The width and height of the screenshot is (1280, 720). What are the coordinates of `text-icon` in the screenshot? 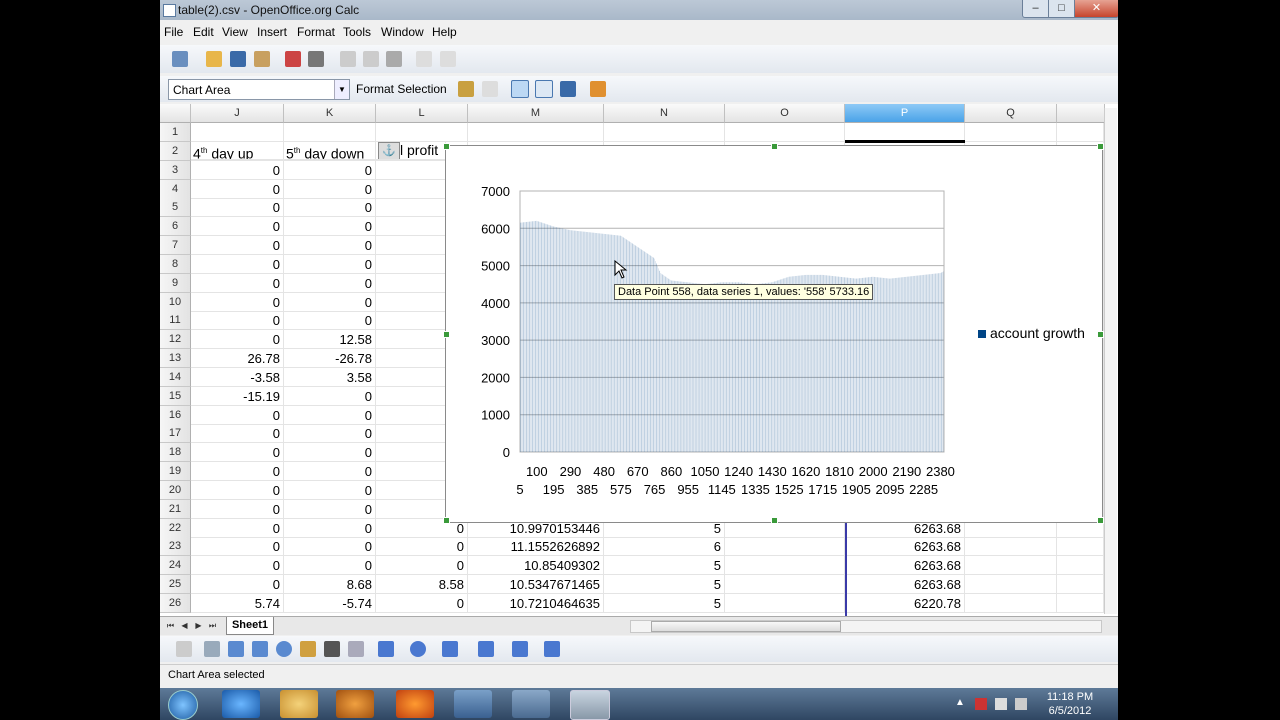 It's located at (332, 649).